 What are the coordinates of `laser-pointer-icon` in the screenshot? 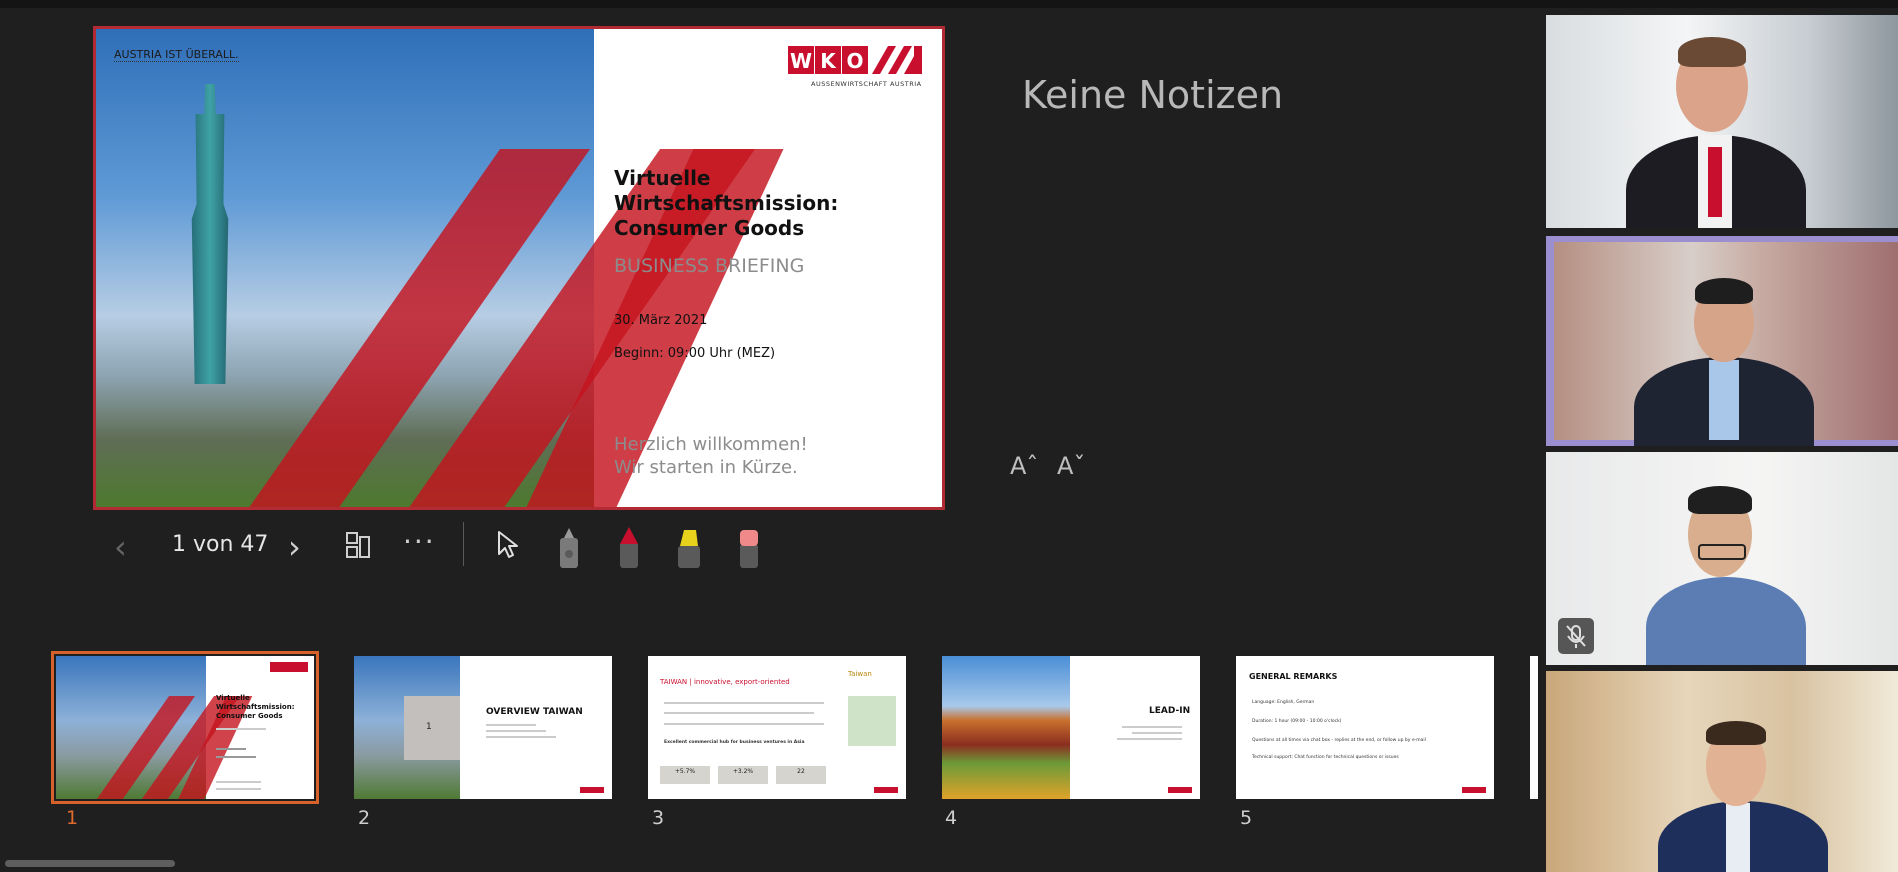 It's located at (569, 548).